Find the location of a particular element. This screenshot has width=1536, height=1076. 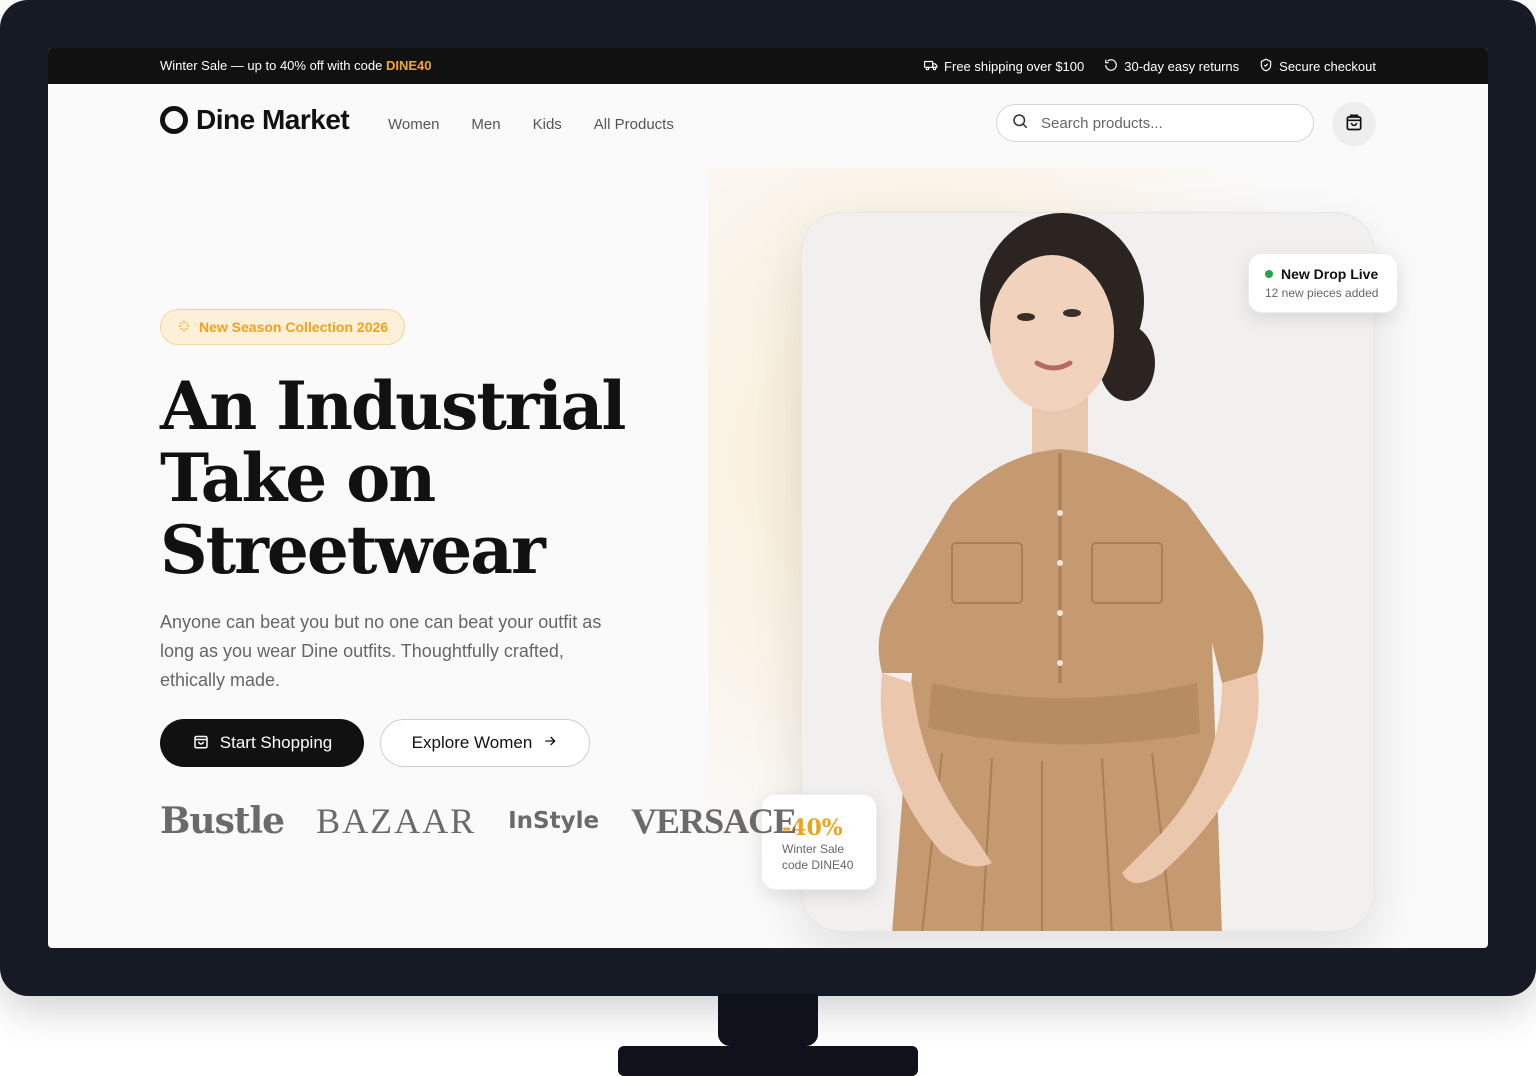

live-status-dot is located at coordinates (1269, 274).